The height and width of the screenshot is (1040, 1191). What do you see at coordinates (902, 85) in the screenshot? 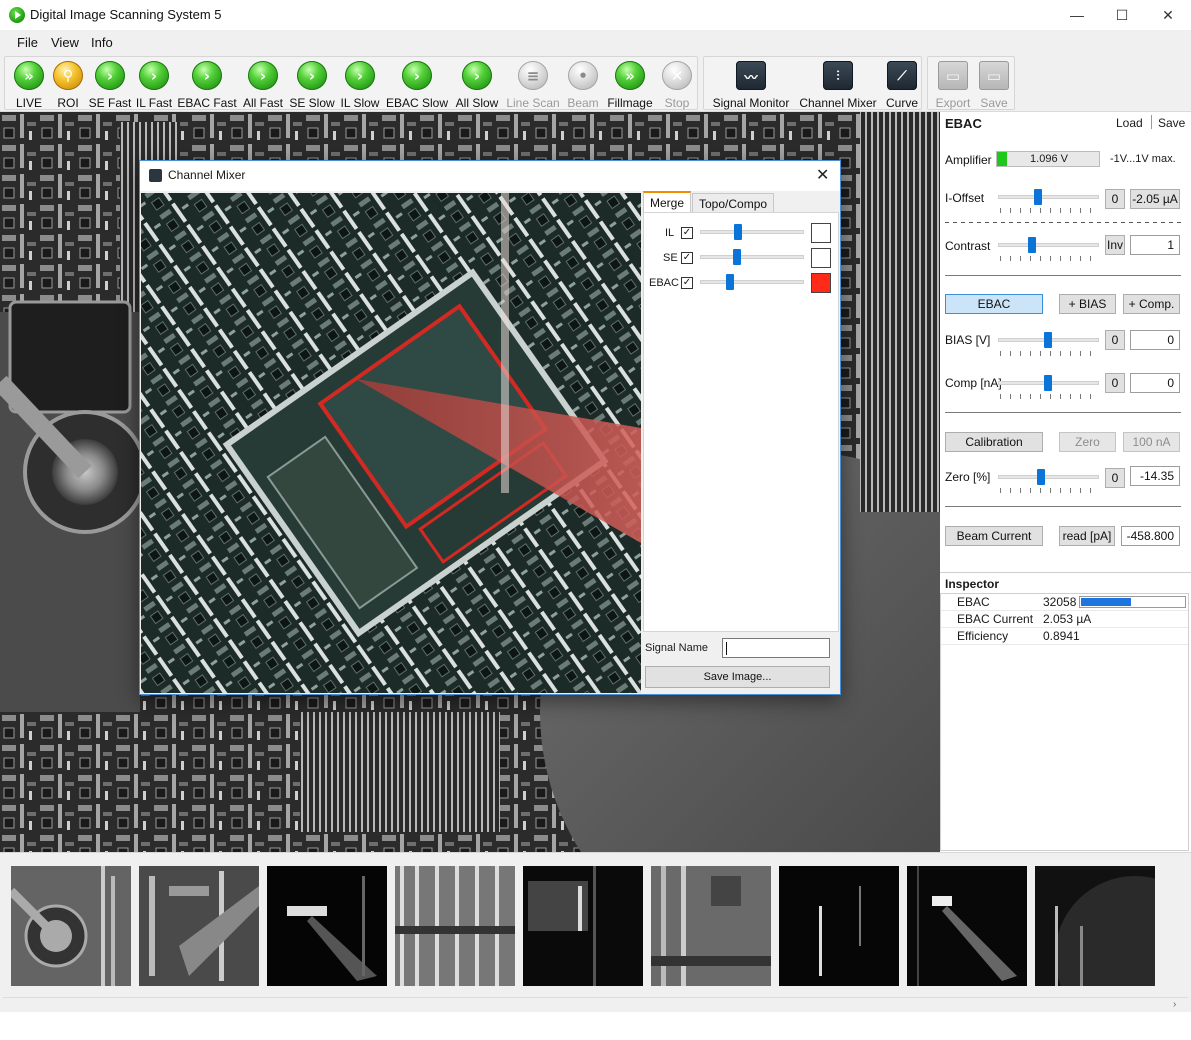
I see `curve-button: ⟋ Curve` at bounding box center [902, 85].